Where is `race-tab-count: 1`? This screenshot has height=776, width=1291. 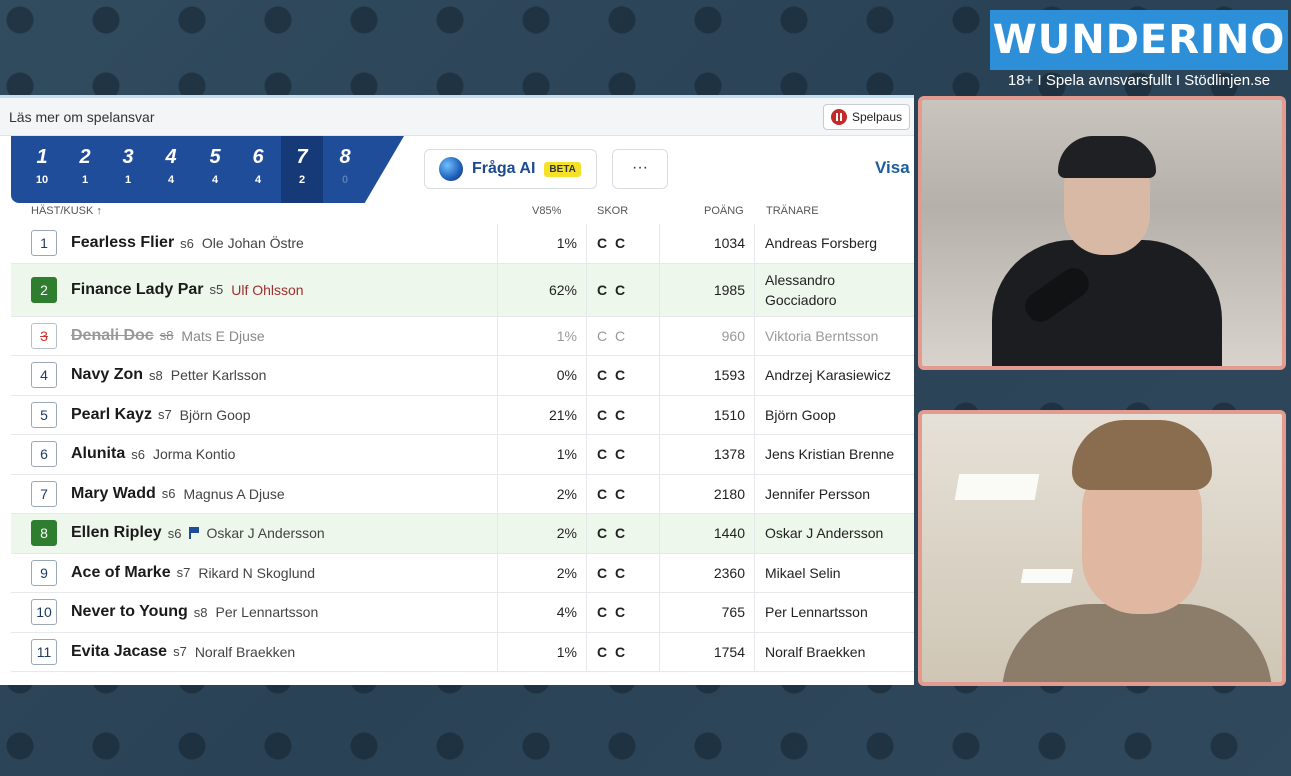 race-tab-count: 1 is located at coordinates (128, 180).